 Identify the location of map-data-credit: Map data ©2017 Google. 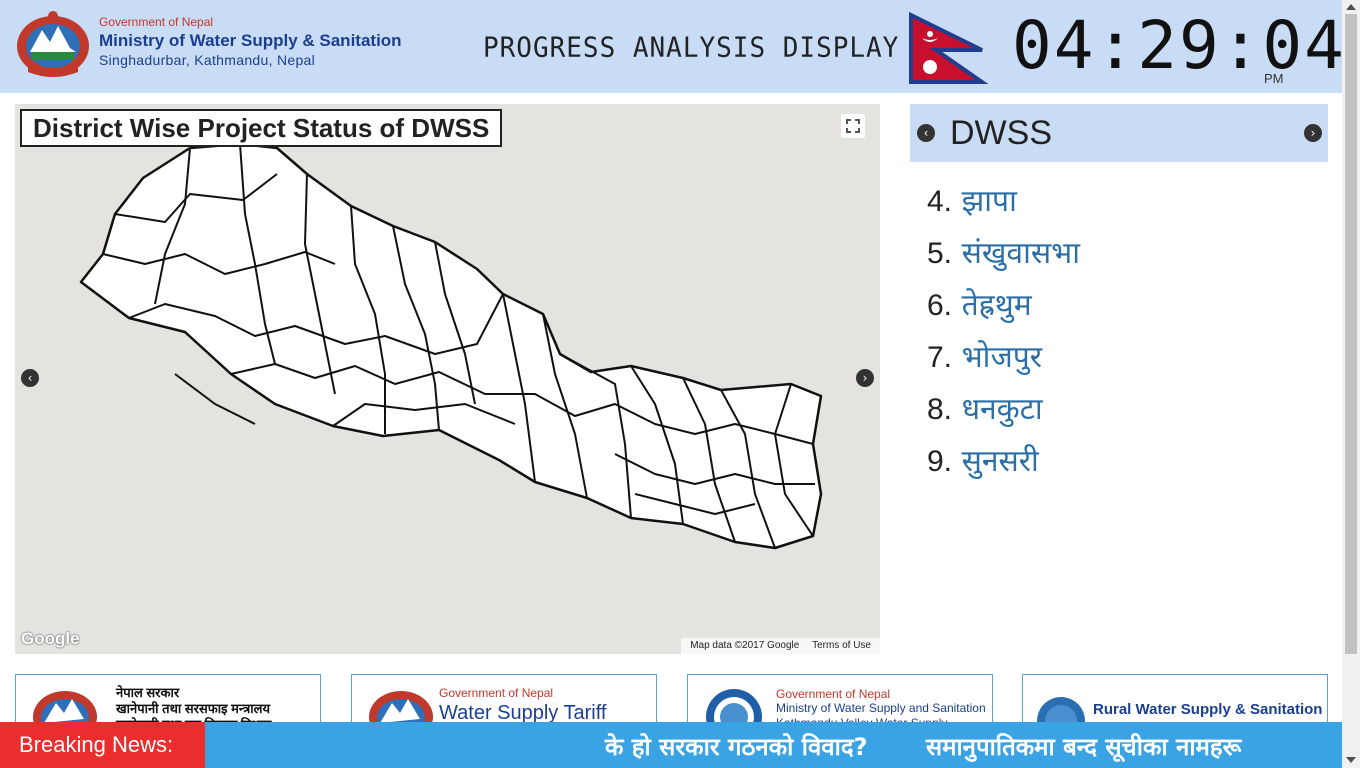
(745, 645).